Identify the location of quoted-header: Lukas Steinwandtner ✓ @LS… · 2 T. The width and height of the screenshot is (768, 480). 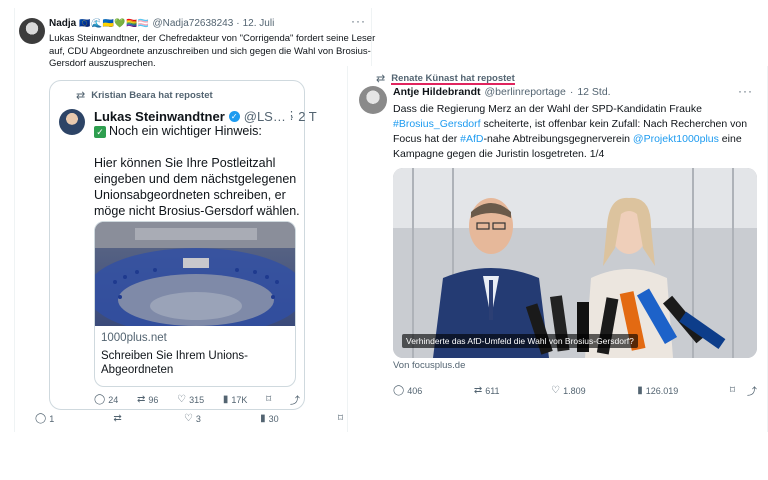
(205, 116).